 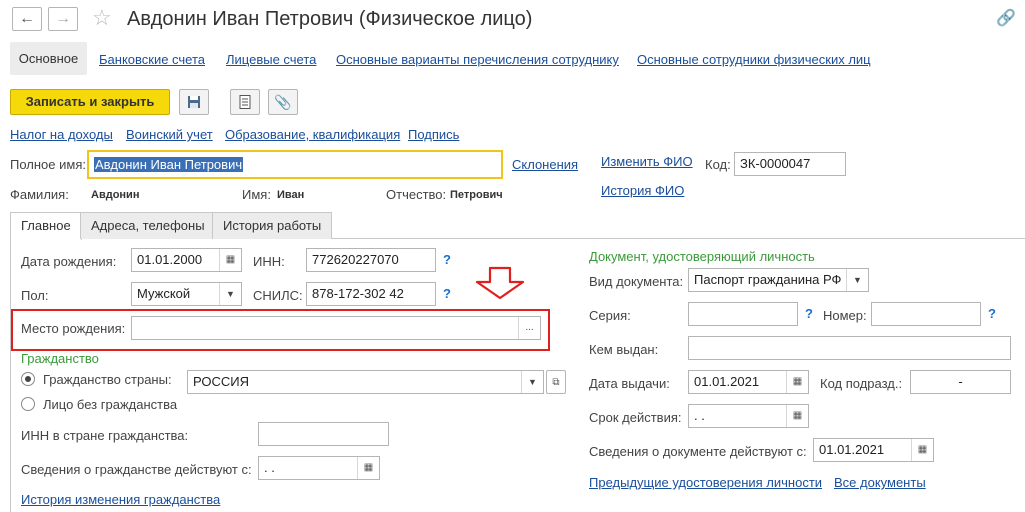 What do you see at coordinates (221, 381) in the screenshot?
I see `citizen-country-value: РОССИЯ` at bounding box center [221, 381].